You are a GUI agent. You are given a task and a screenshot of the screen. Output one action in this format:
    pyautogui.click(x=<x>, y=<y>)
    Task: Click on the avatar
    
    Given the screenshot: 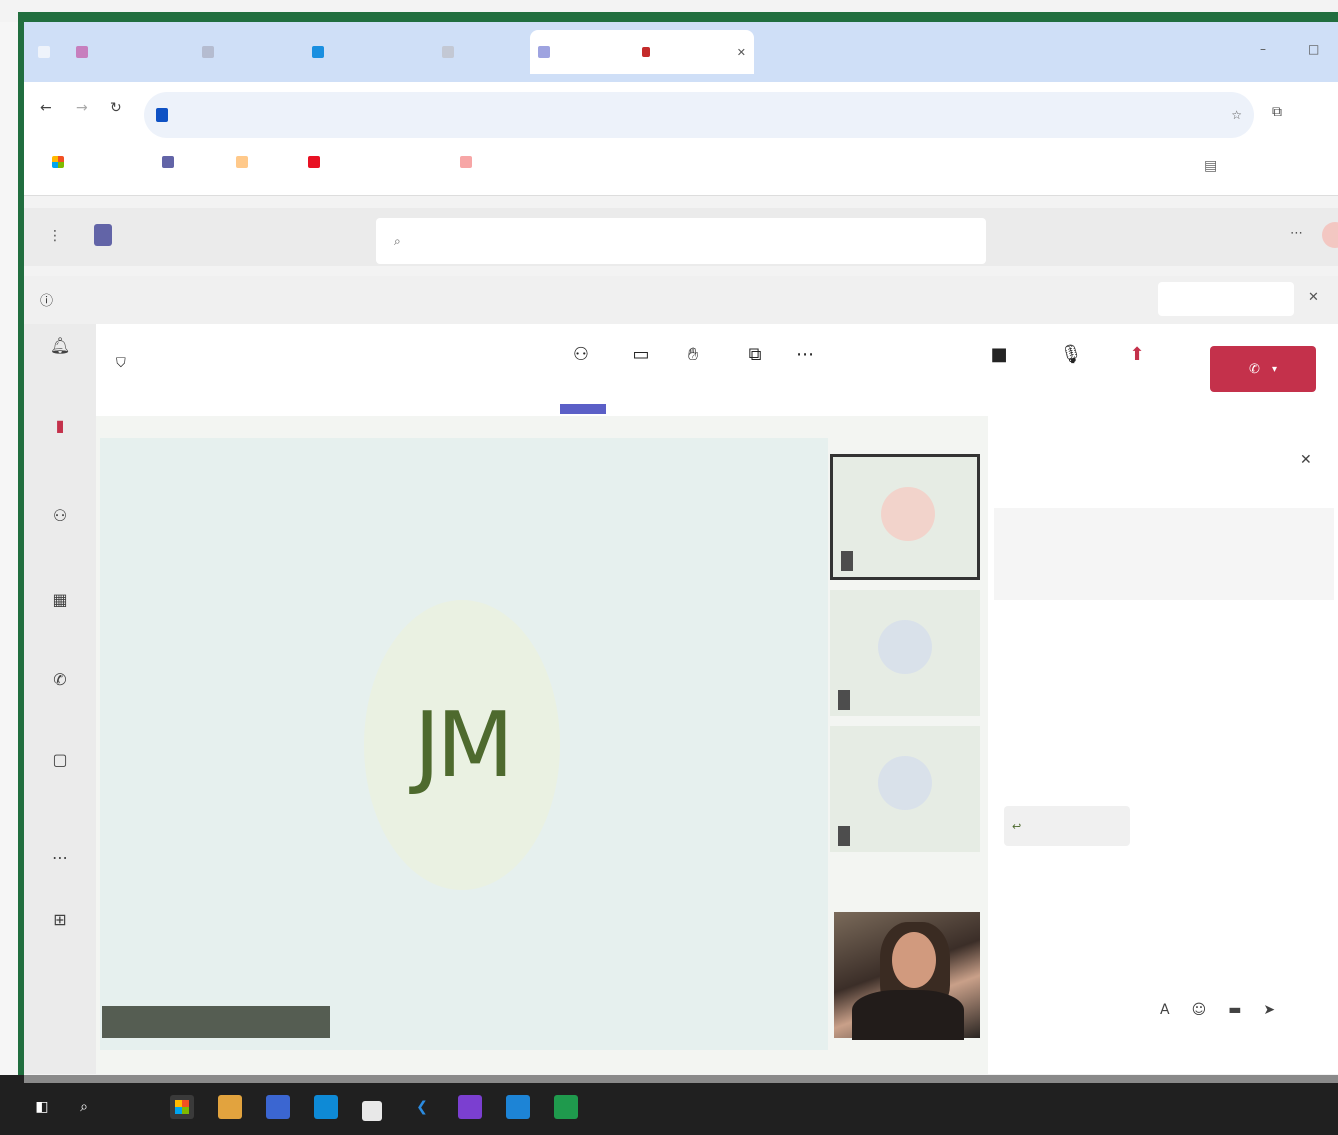 What is the action you would take?
    pyautogui.click(x=1330, y=235)
    